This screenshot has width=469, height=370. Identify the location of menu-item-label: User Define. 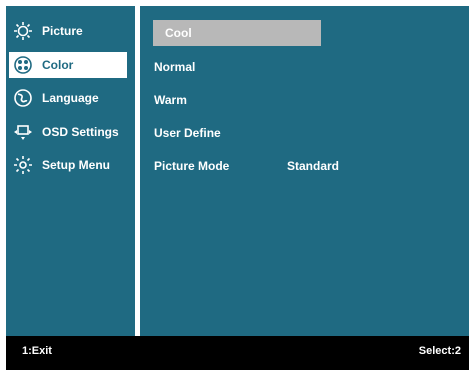
(187, 133).